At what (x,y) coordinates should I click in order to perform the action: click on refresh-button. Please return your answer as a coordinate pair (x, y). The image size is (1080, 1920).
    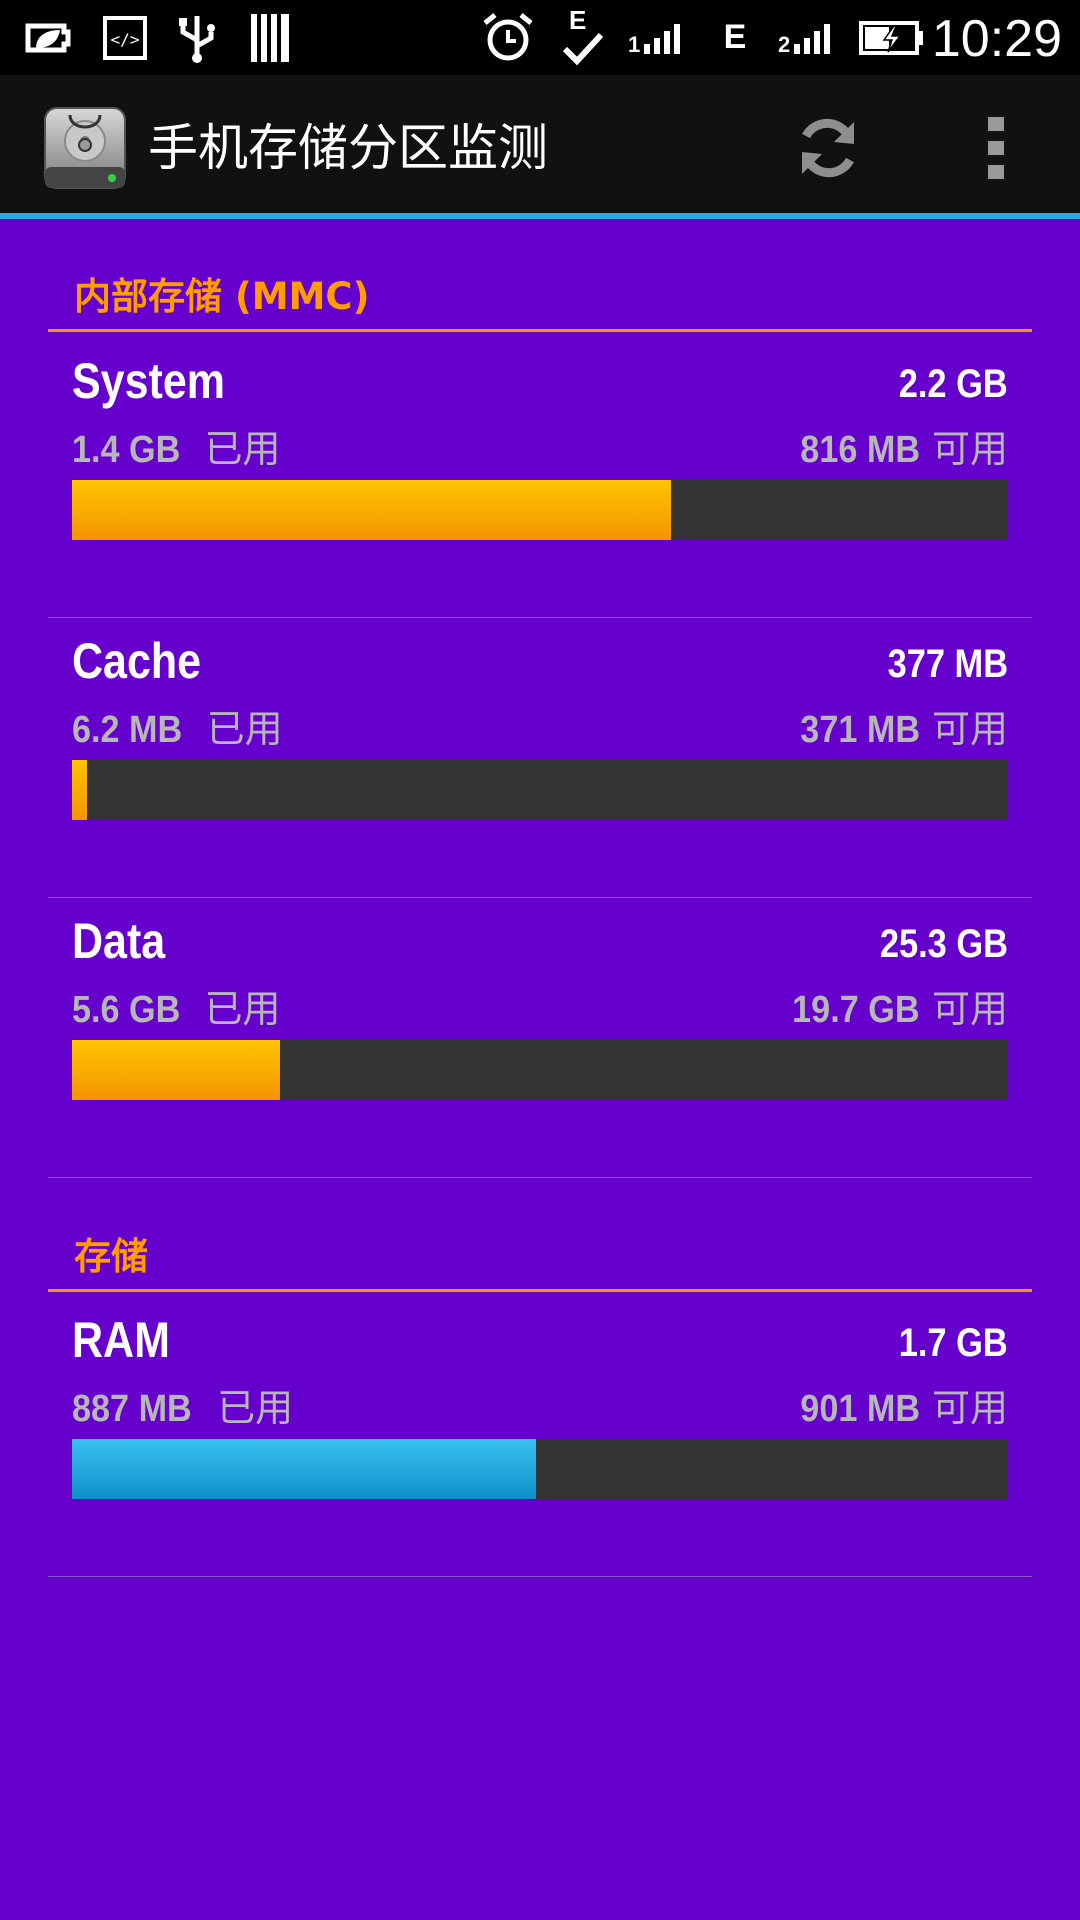
    Looking at the image, I should click on (828, 148).